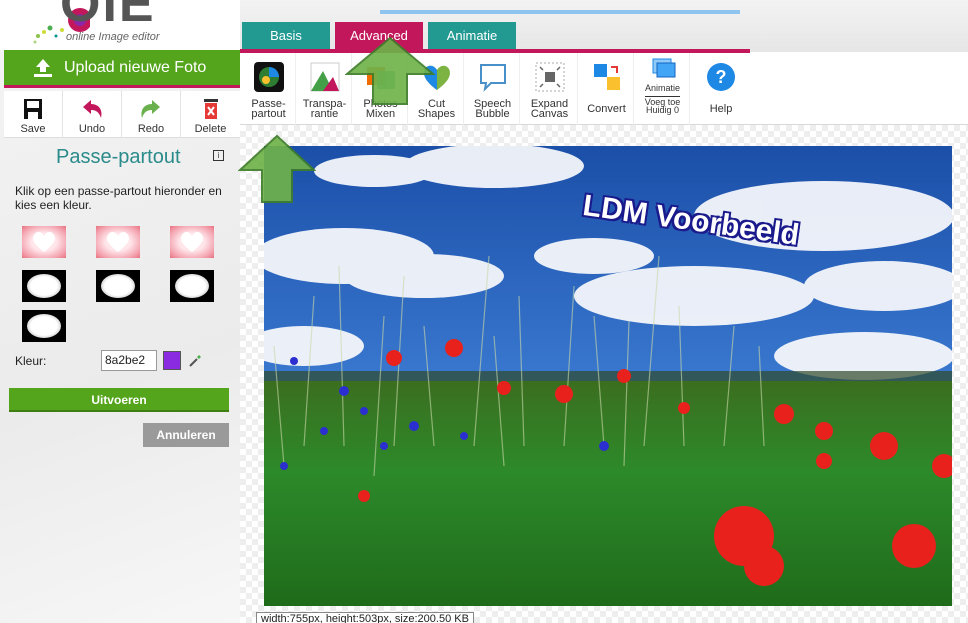  Describe the element at coordinates (129, 360) in the screenshot. I see `kleur-input: 8a2be2` at that location.